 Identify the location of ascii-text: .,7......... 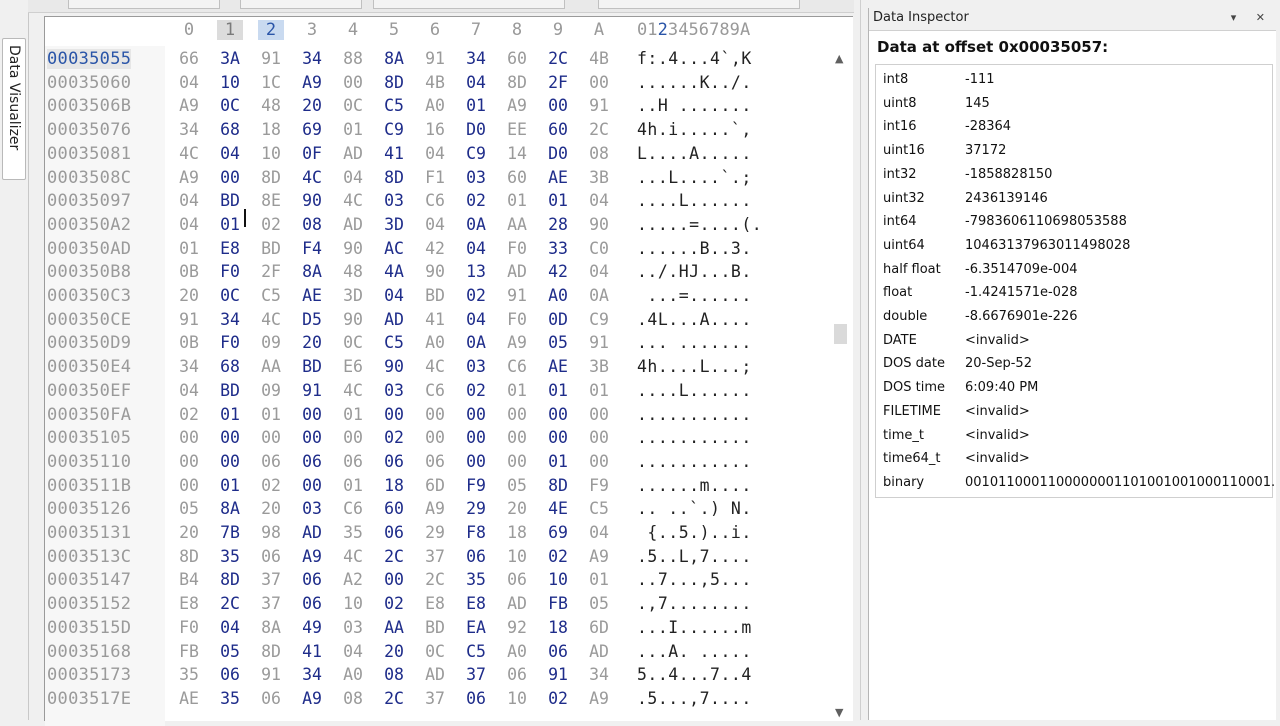
(694, 603).